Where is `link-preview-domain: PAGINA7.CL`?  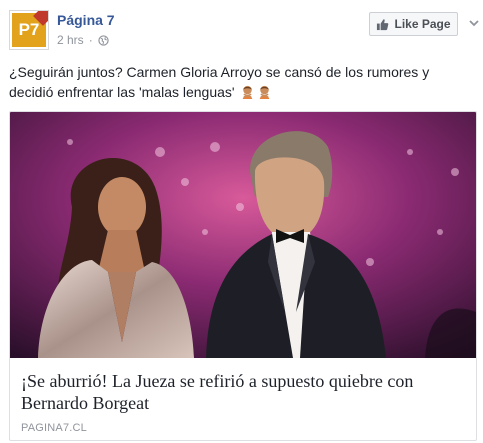 link-preview-domain: PAGINA7.CL is located at coordinates (54, 428).